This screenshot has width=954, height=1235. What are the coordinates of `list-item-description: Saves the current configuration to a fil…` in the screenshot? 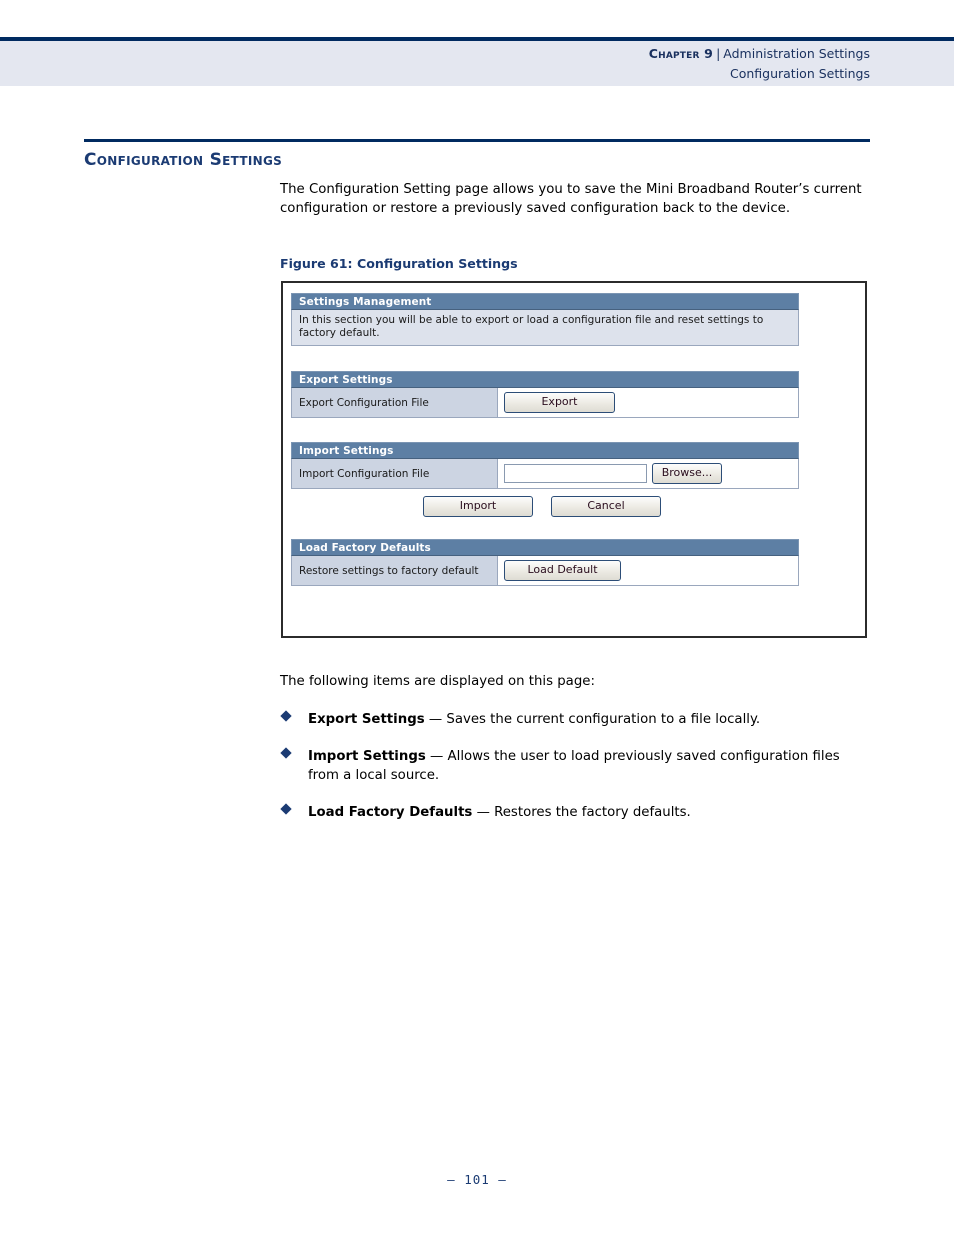 It's located at (603, 719).